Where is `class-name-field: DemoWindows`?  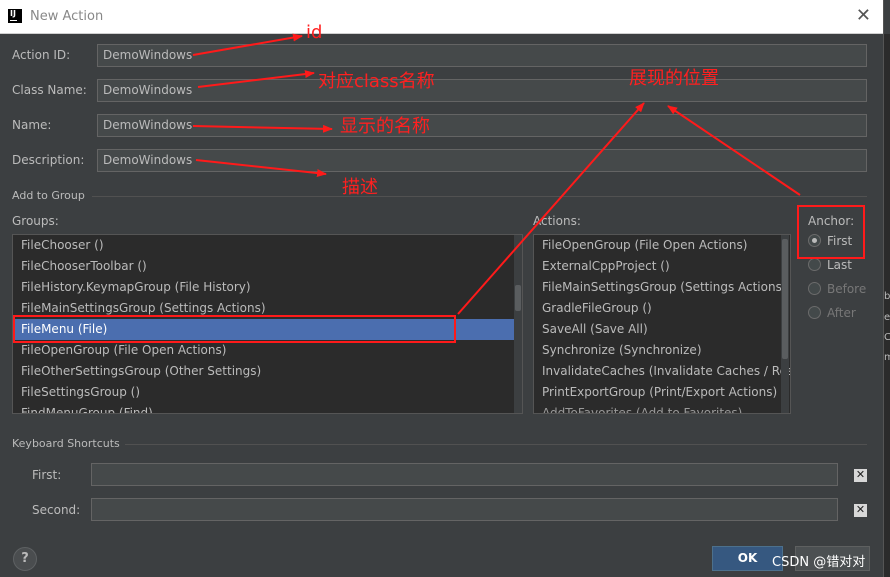
class-name-field: DemoWindows is located at coordinates (482, 90).